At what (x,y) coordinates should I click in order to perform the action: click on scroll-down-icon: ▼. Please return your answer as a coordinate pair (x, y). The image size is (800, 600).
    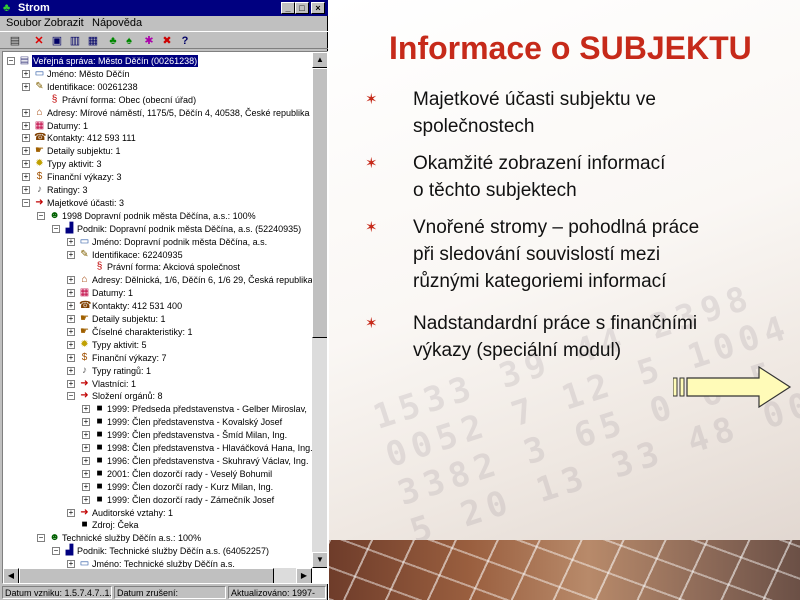
    Looking at the image, I should click on (319, 560).